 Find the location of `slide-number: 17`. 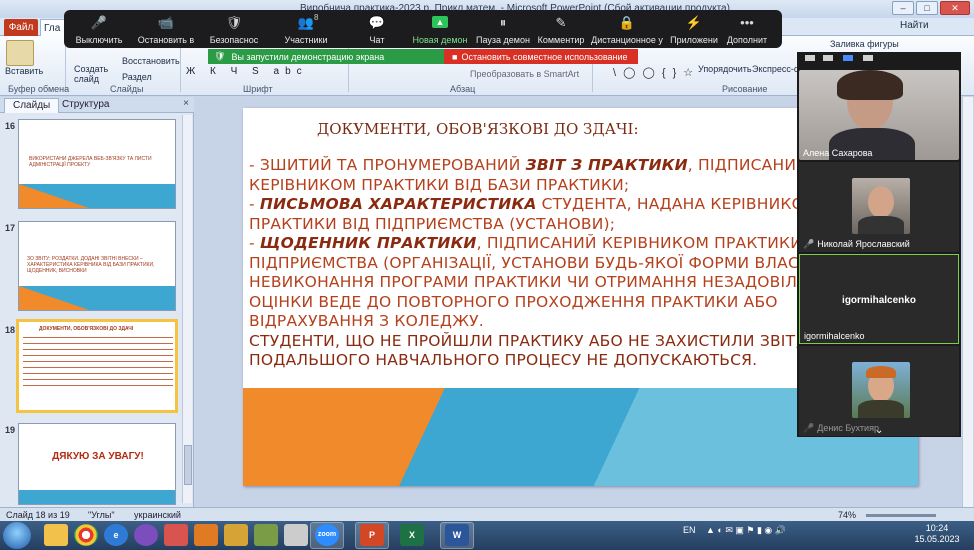

slide-number: 17 is located at coordinates (10, 228).